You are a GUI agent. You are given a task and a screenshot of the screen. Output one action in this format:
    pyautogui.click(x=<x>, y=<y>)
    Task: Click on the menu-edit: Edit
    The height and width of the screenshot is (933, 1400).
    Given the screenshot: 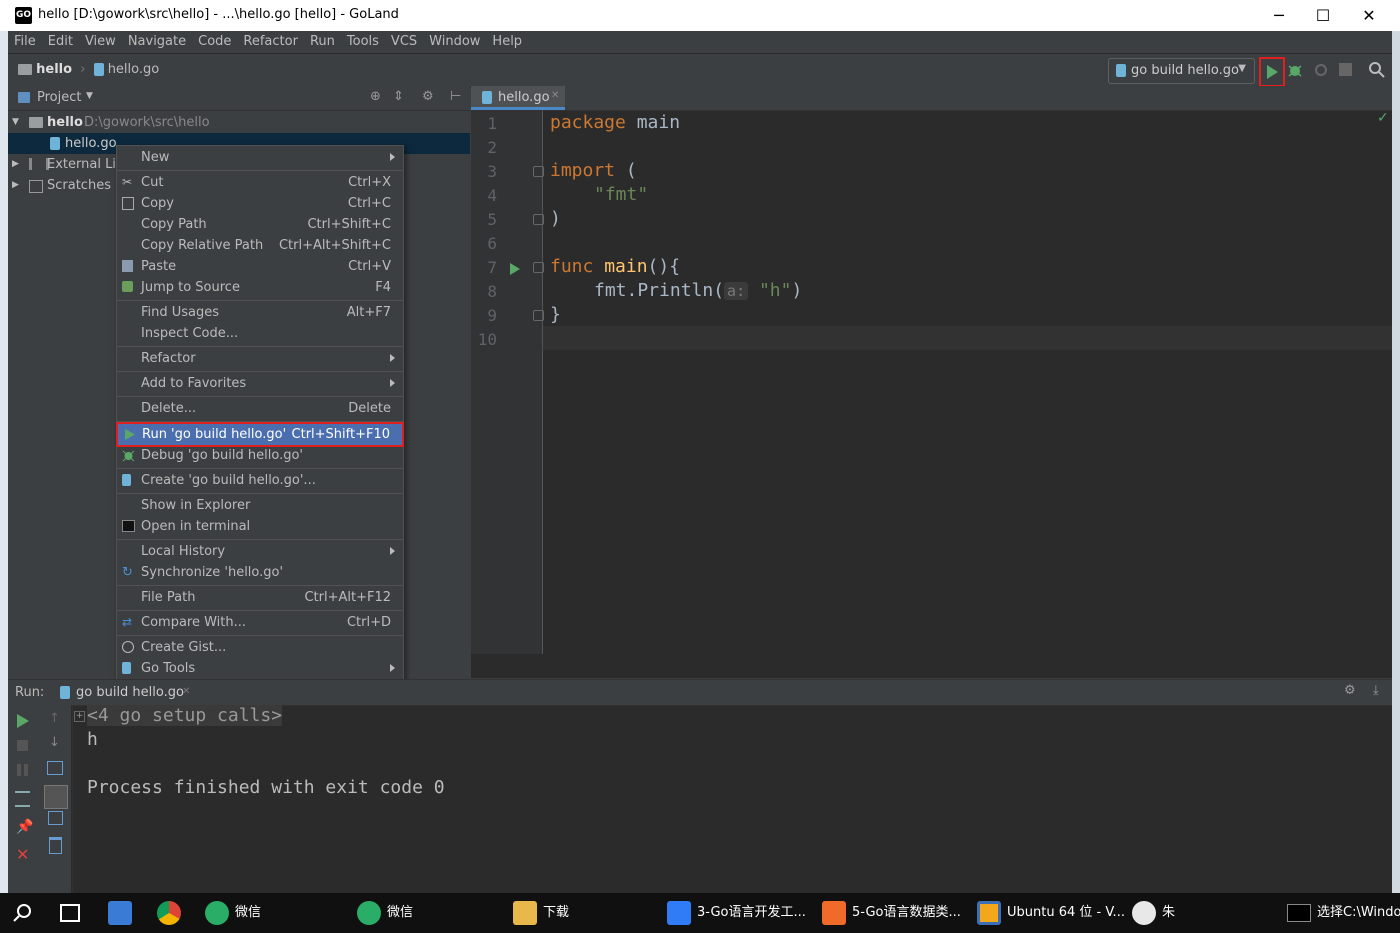 What is the action you would take?
    pyautogui.click(x=60, y=42)
    